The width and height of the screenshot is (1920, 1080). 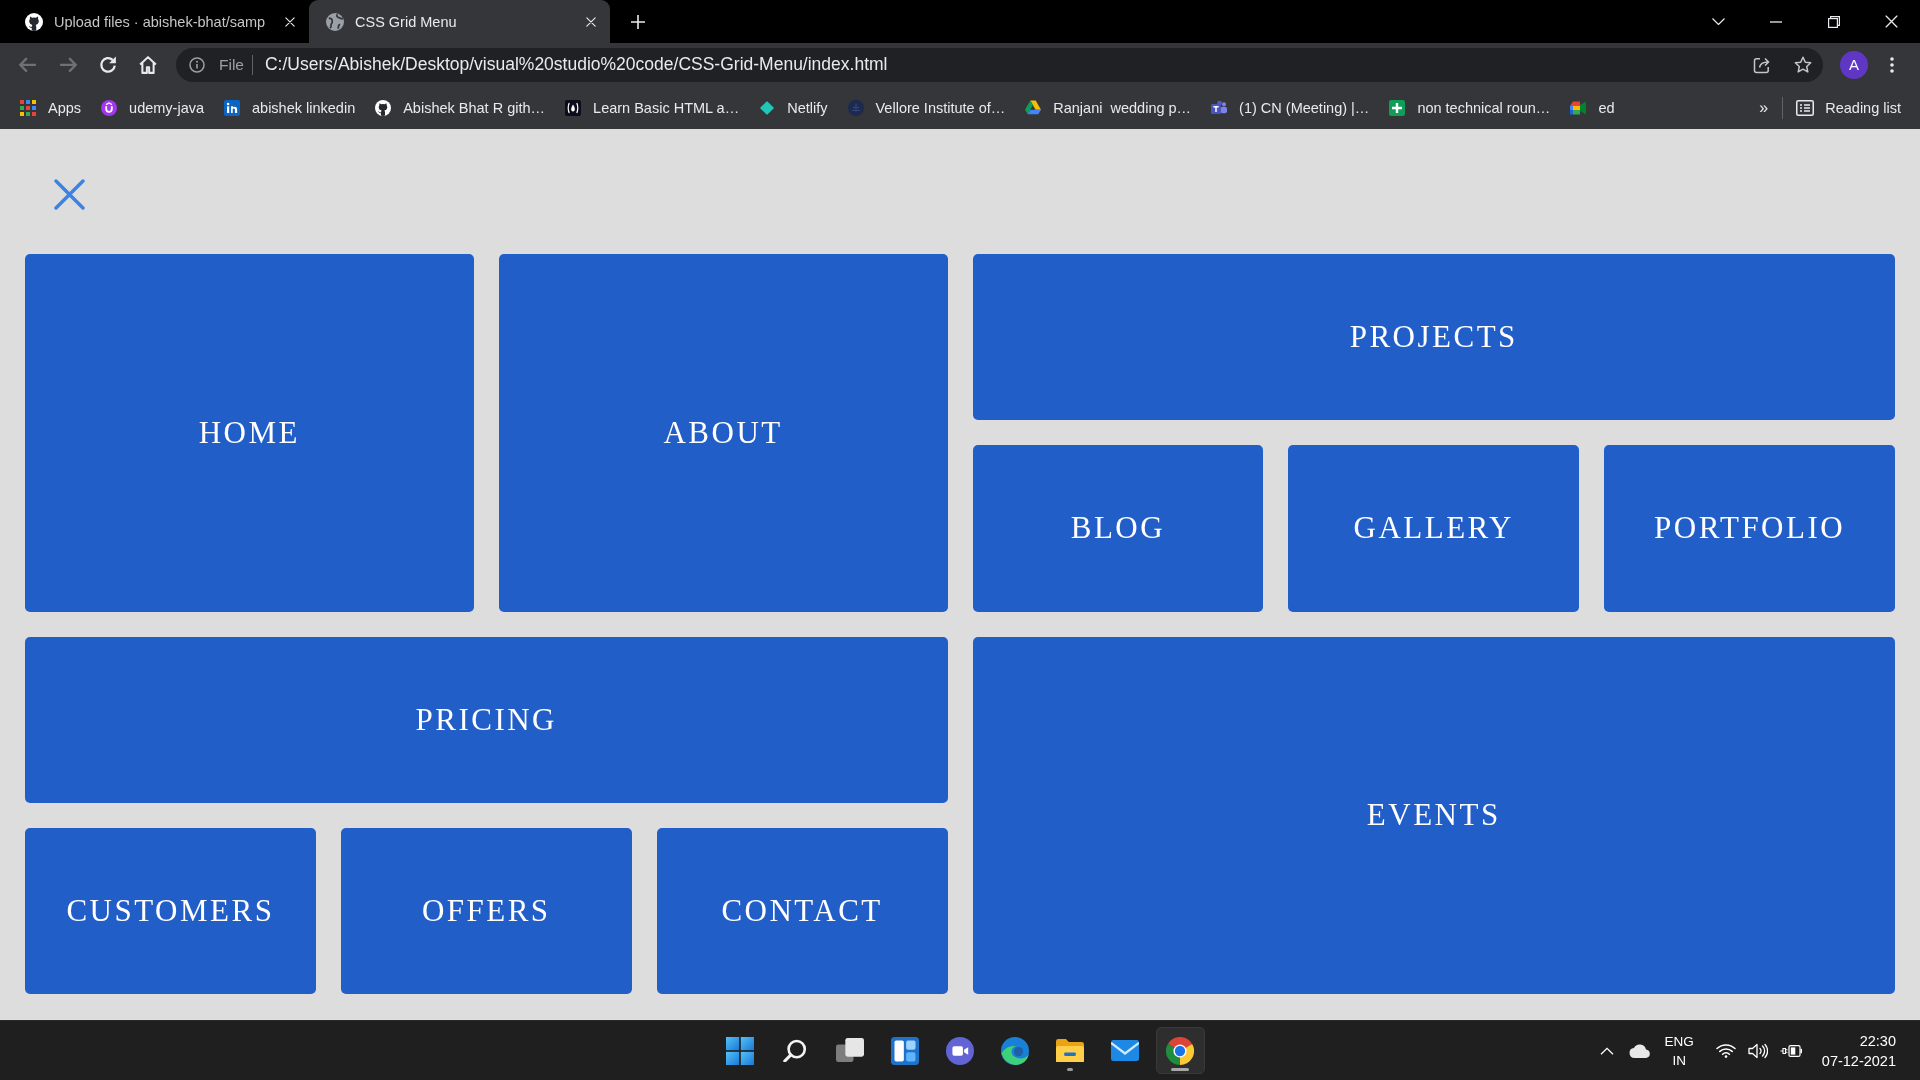 What do you see at coordinates (1397, 107) in the screenshot?
I see `table-sheet-icon` at bounding box center [1397, 107].